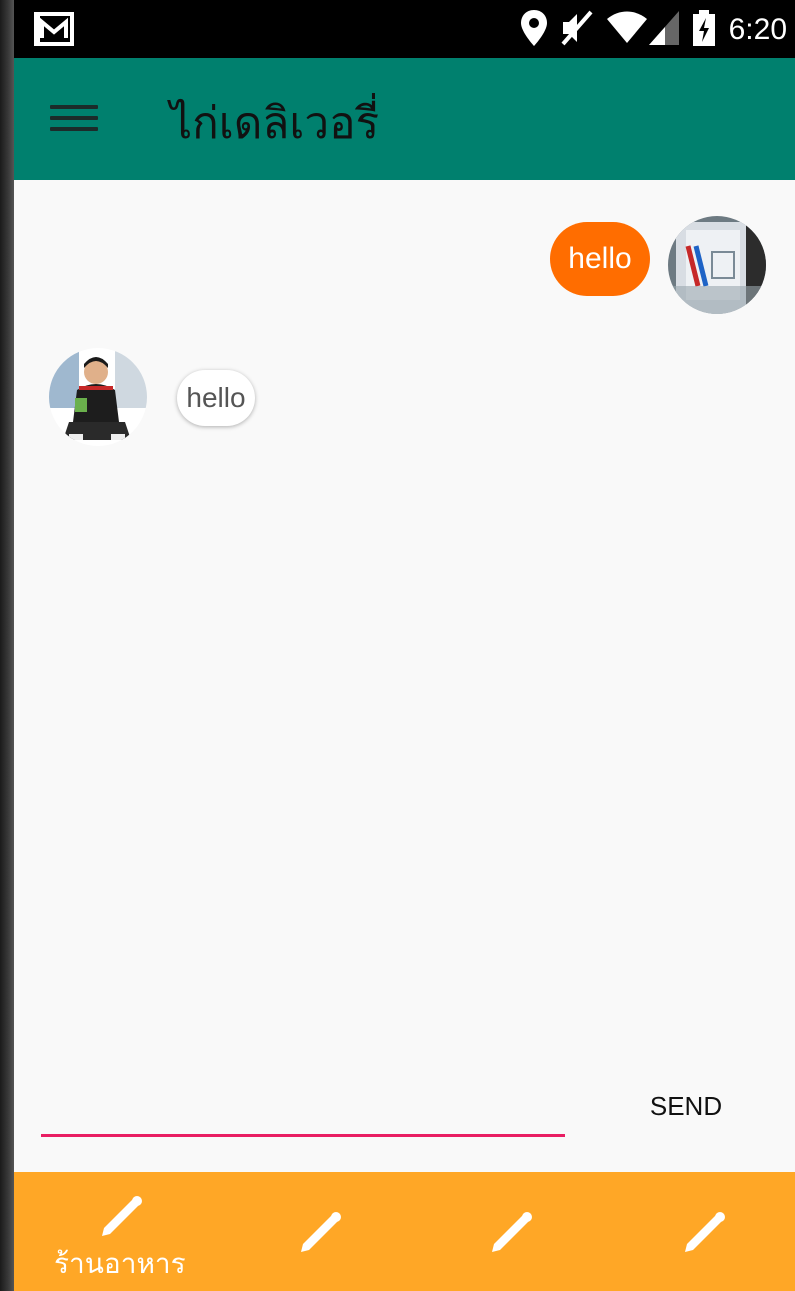  What do you see at coordinates (626, 30) in the screenshot?
I see `wifi-icon` at bounding box center [626, 30].